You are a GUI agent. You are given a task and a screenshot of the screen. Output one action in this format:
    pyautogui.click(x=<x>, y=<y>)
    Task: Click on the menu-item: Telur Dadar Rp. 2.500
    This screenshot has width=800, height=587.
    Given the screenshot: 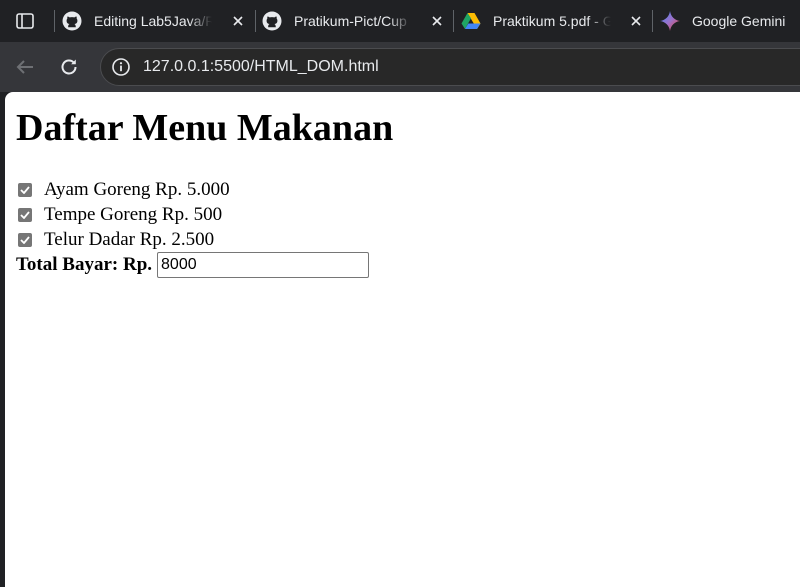 What is the action you would take?
    pyautogui.click(x=116, y=240)
    